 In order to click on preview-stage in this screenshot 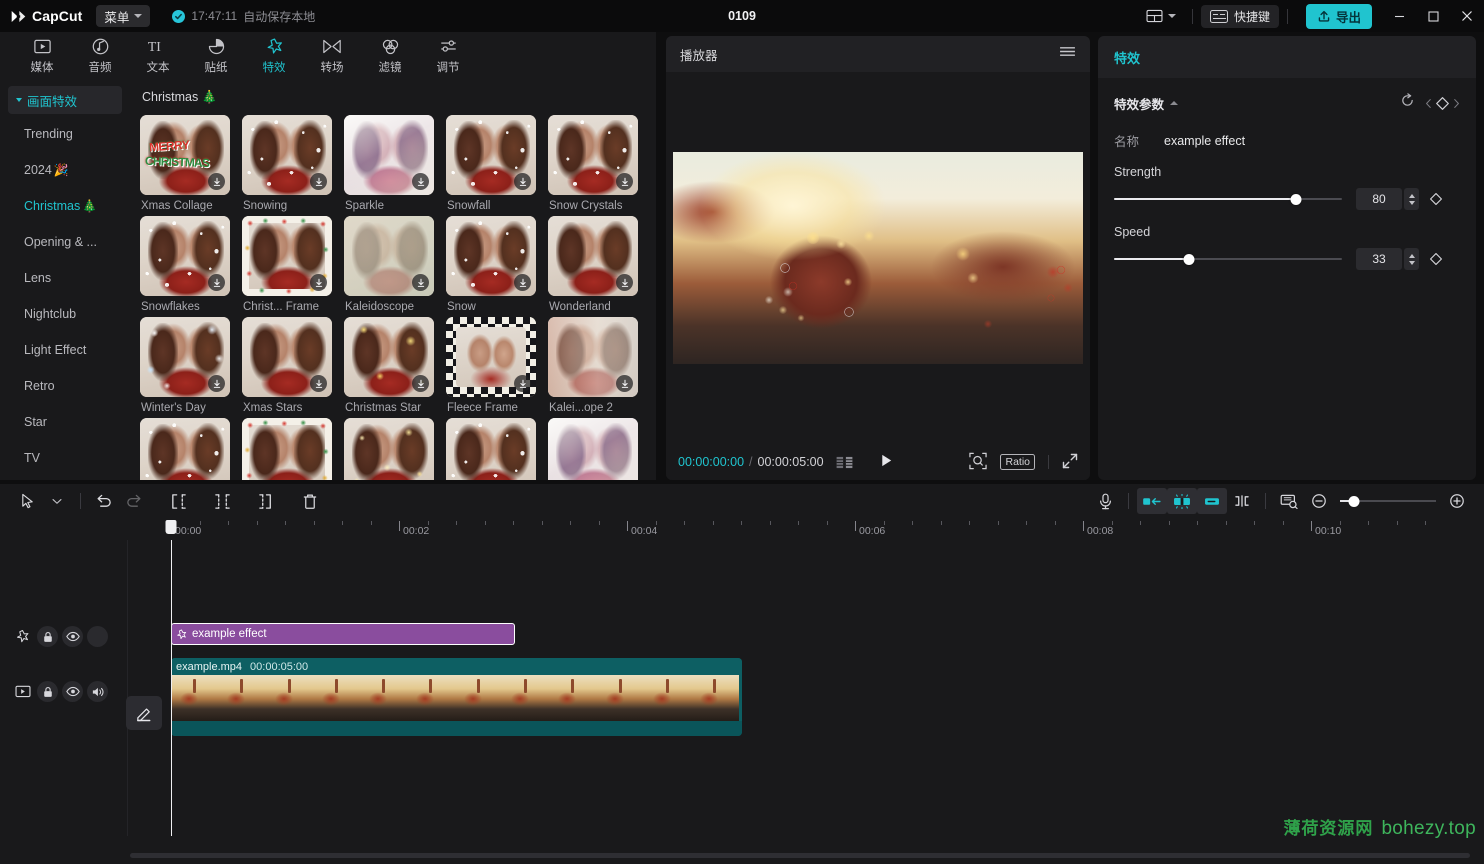, I will do `click(878, 258)`.